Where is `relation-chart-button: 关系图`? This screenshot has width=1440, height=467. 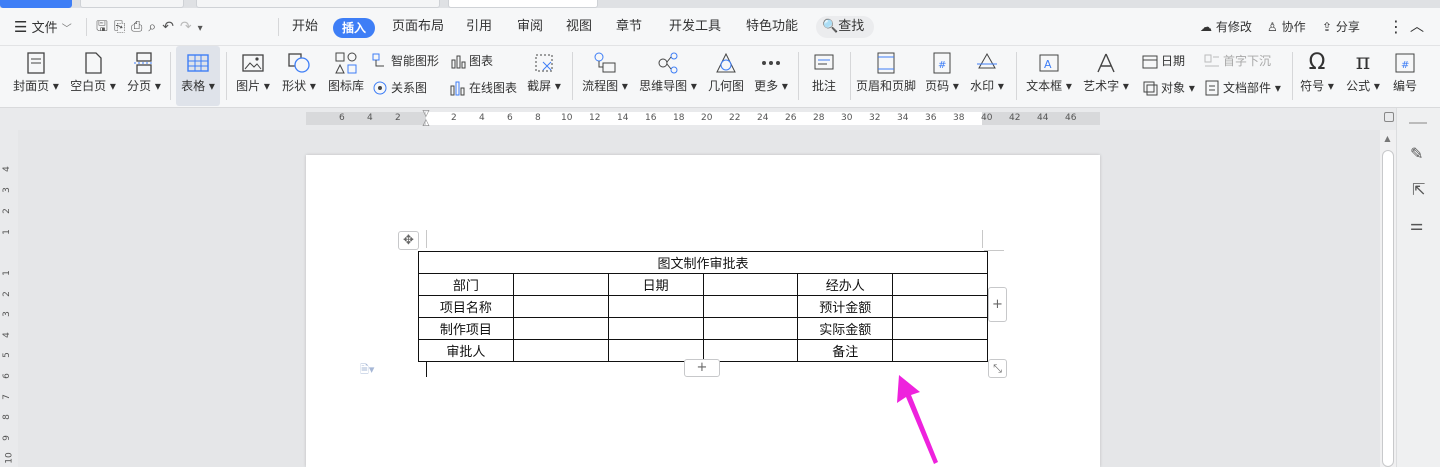 relation-chart-button: 关系图 is located at coordinates (399, 88).